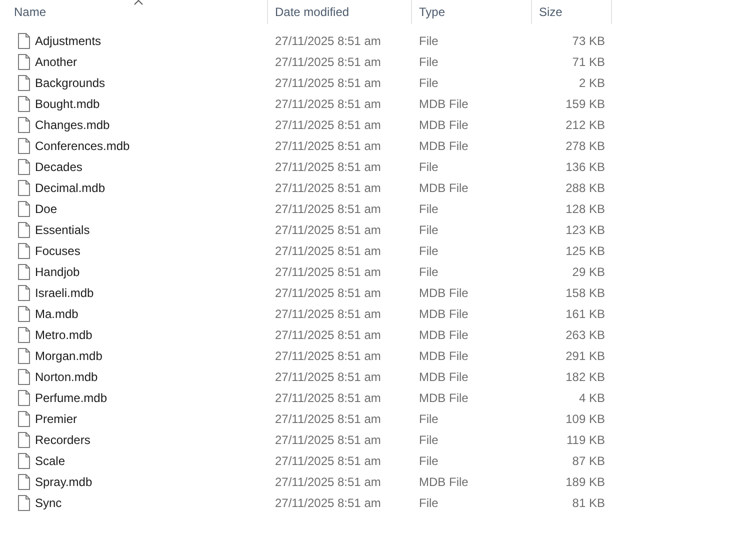 Image resolution: width=732 pixels, height=540 pixels. I want to click on file-name: Metro.mdb, so click(63, 335).